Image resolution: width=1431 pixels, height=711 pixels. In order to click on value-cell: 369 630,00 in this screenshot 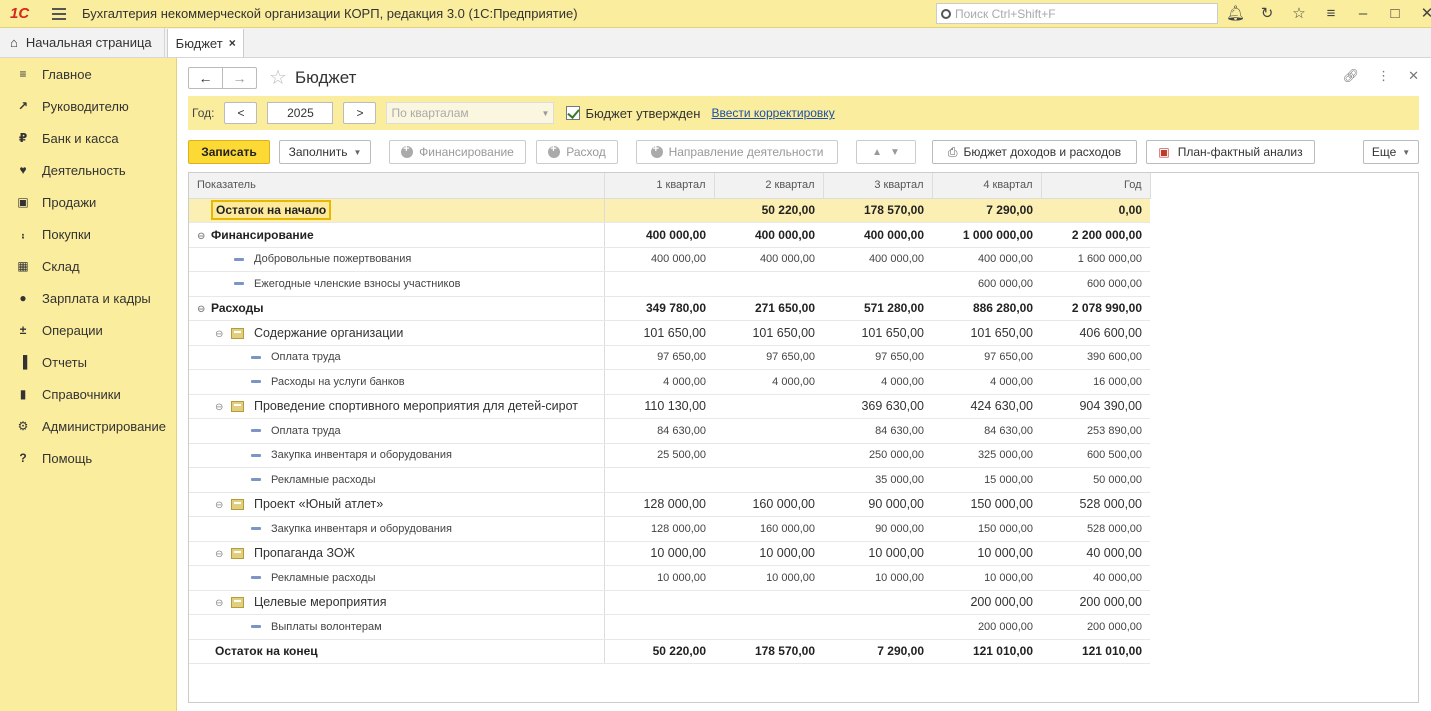, I will do `click(877, 406)`.